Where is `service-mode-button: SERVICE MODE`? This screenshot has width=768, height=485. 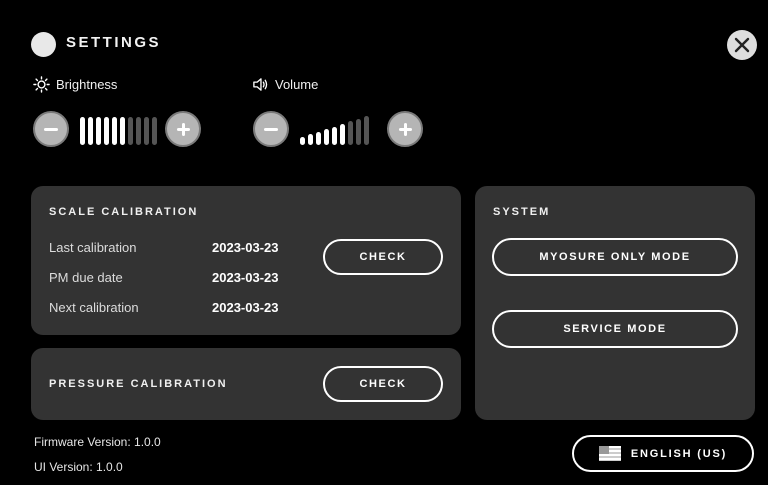
service-mode-button: SERVICE MODE is located at coordinates (615, 329).